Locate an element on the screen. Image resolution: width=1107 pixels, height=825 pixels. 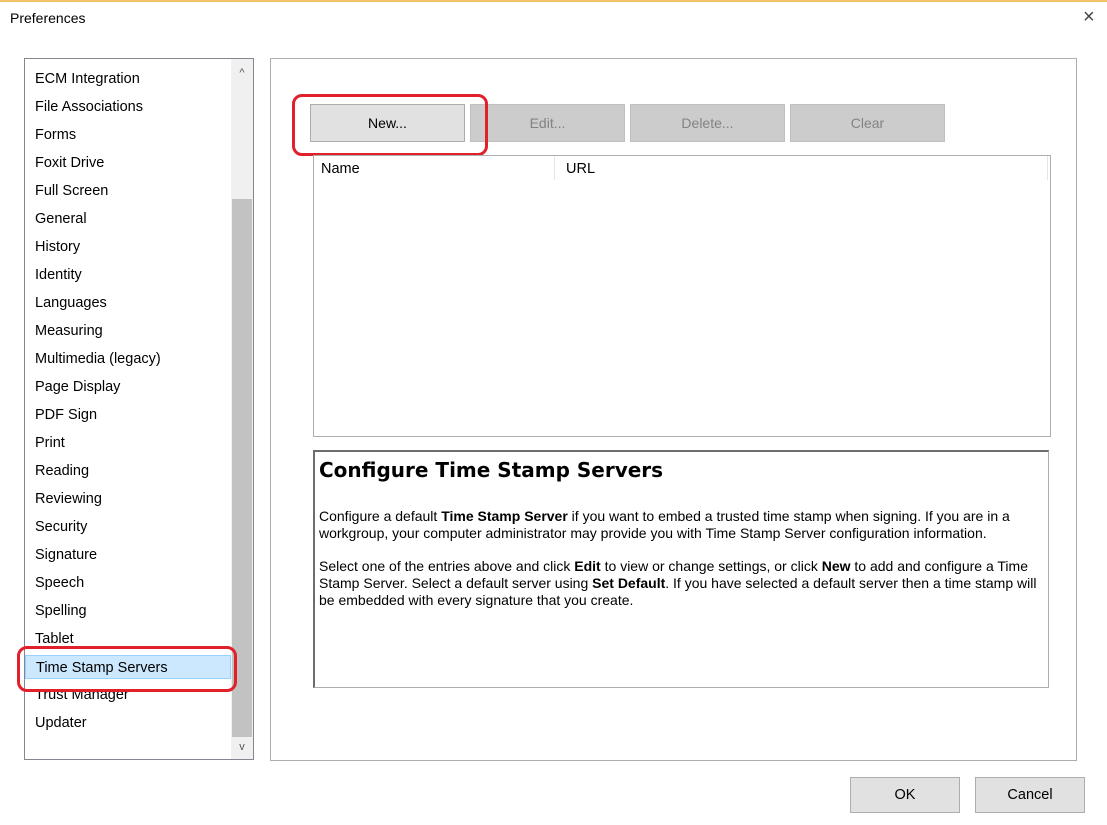
category-item-updater: Updater is located at coordinates (128, 723).